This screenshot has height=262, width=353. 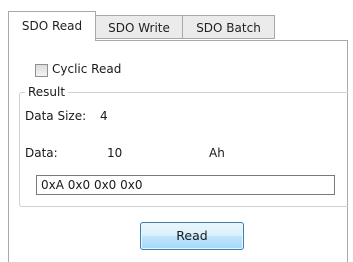 What do you see at coordinates (228, 27) in the screenshot?
I see `tab-sdo-batch: SDO Batch` at bounding box center [228, 27].